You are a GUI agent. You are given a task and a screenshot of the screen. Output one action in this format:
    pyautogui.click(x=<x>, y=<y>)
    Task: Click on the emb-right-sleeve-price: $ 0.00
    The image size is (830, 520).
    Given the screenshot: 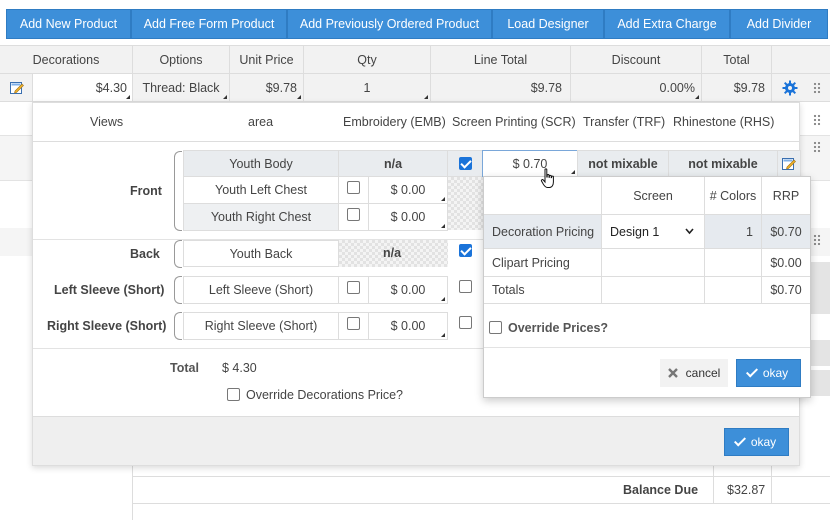 What is the action you would take?
    pyautogui.click(x=408, y=326)
    